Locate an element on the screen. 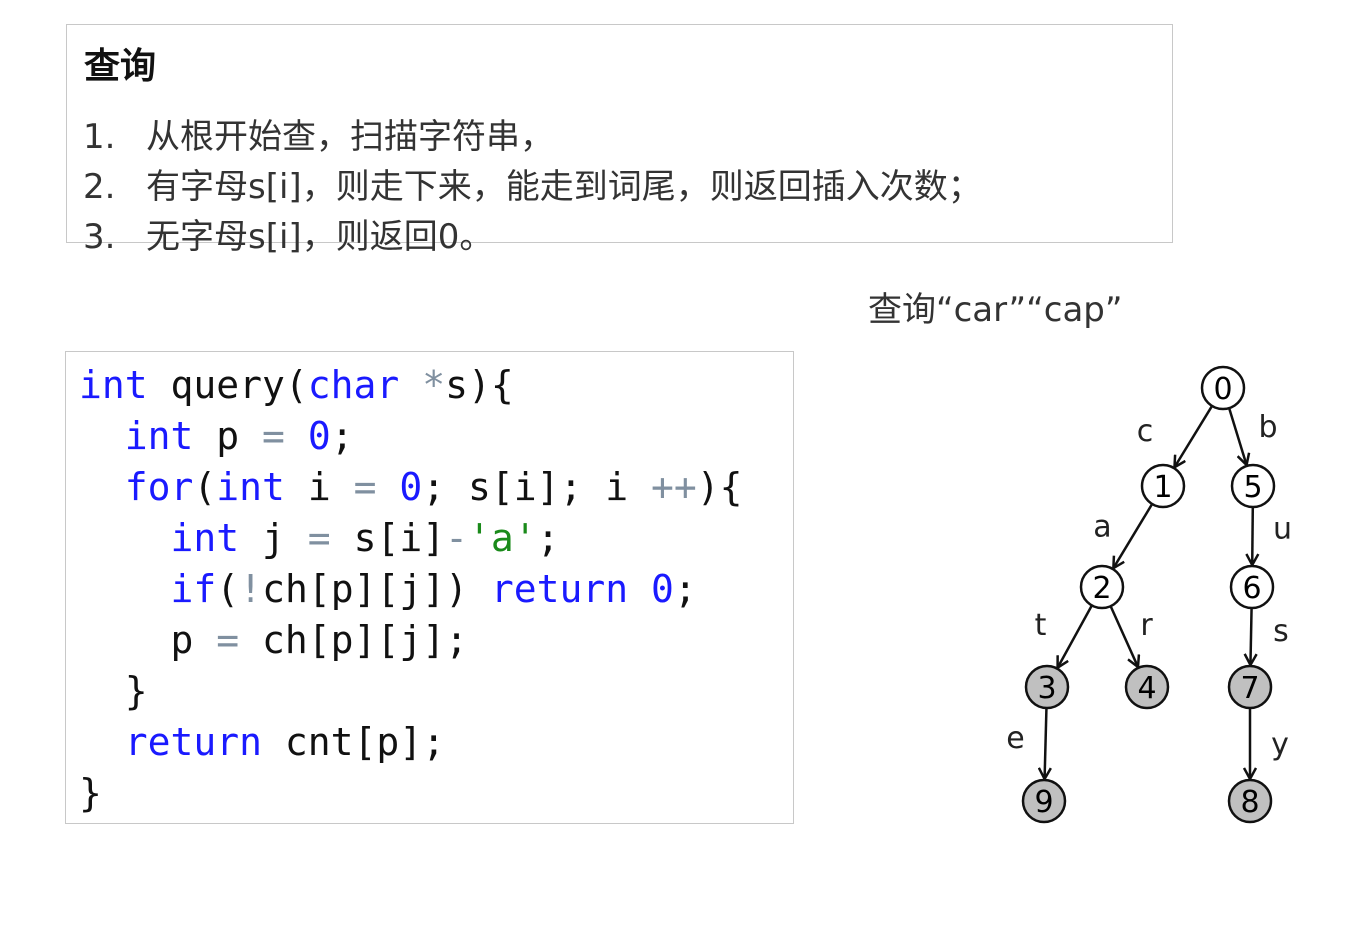 This screenshot has height=926, width=1349. trie-node-8: 8 is located at coordinates (1250, 801).